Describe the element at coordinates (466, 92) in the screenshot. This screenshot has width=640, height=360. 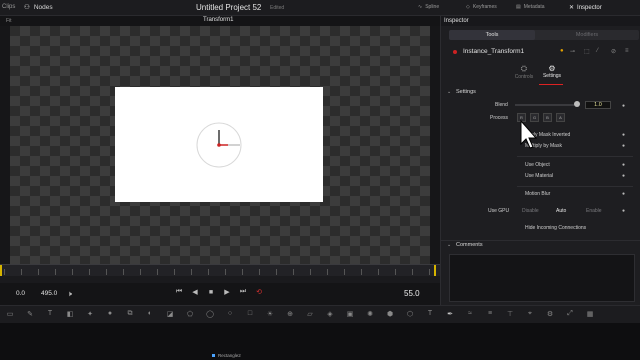
I see `settings-section-title: Settings` at that location.